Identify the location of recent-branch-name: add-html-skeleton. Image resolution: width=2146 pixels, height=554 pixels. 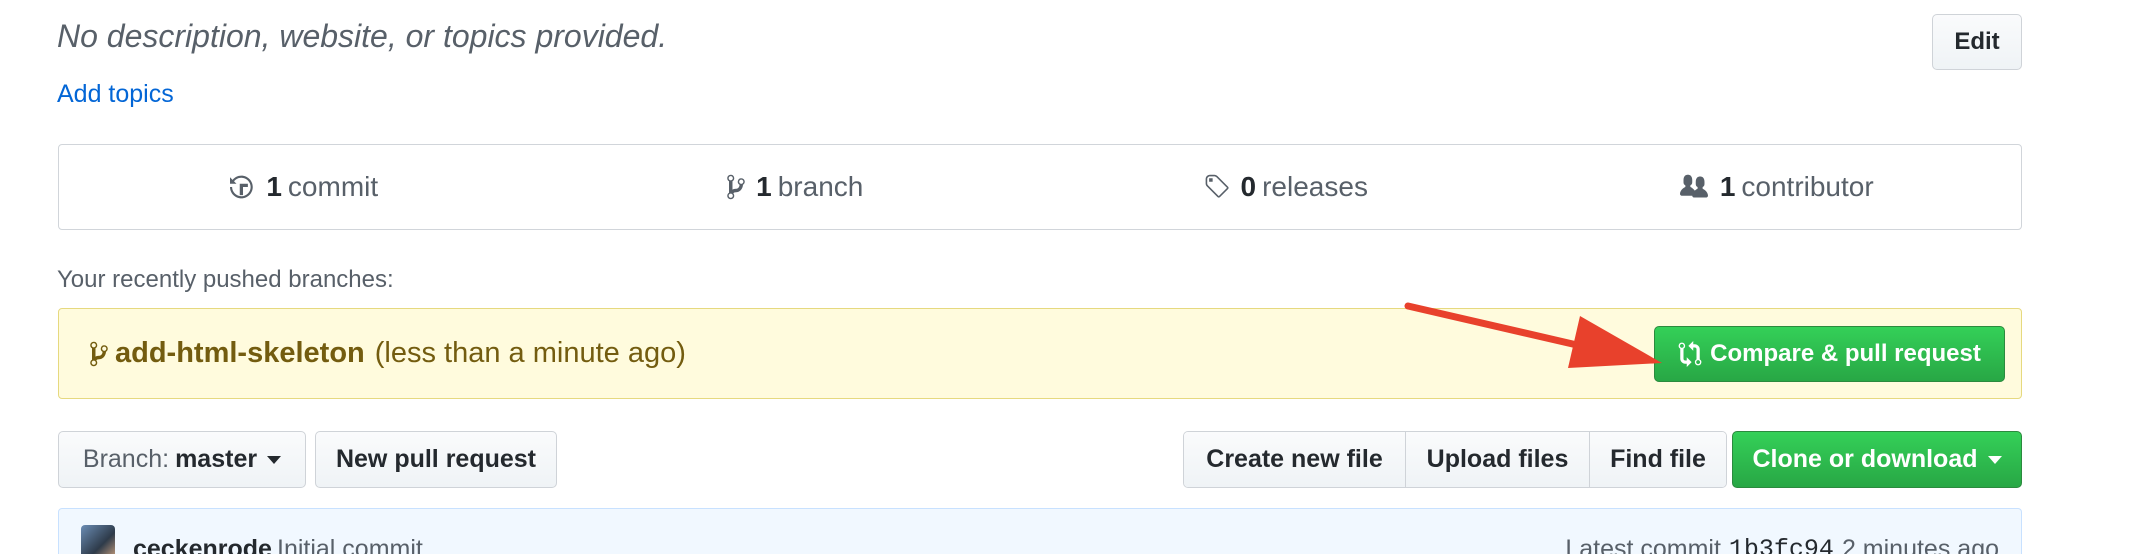
(240, 353).